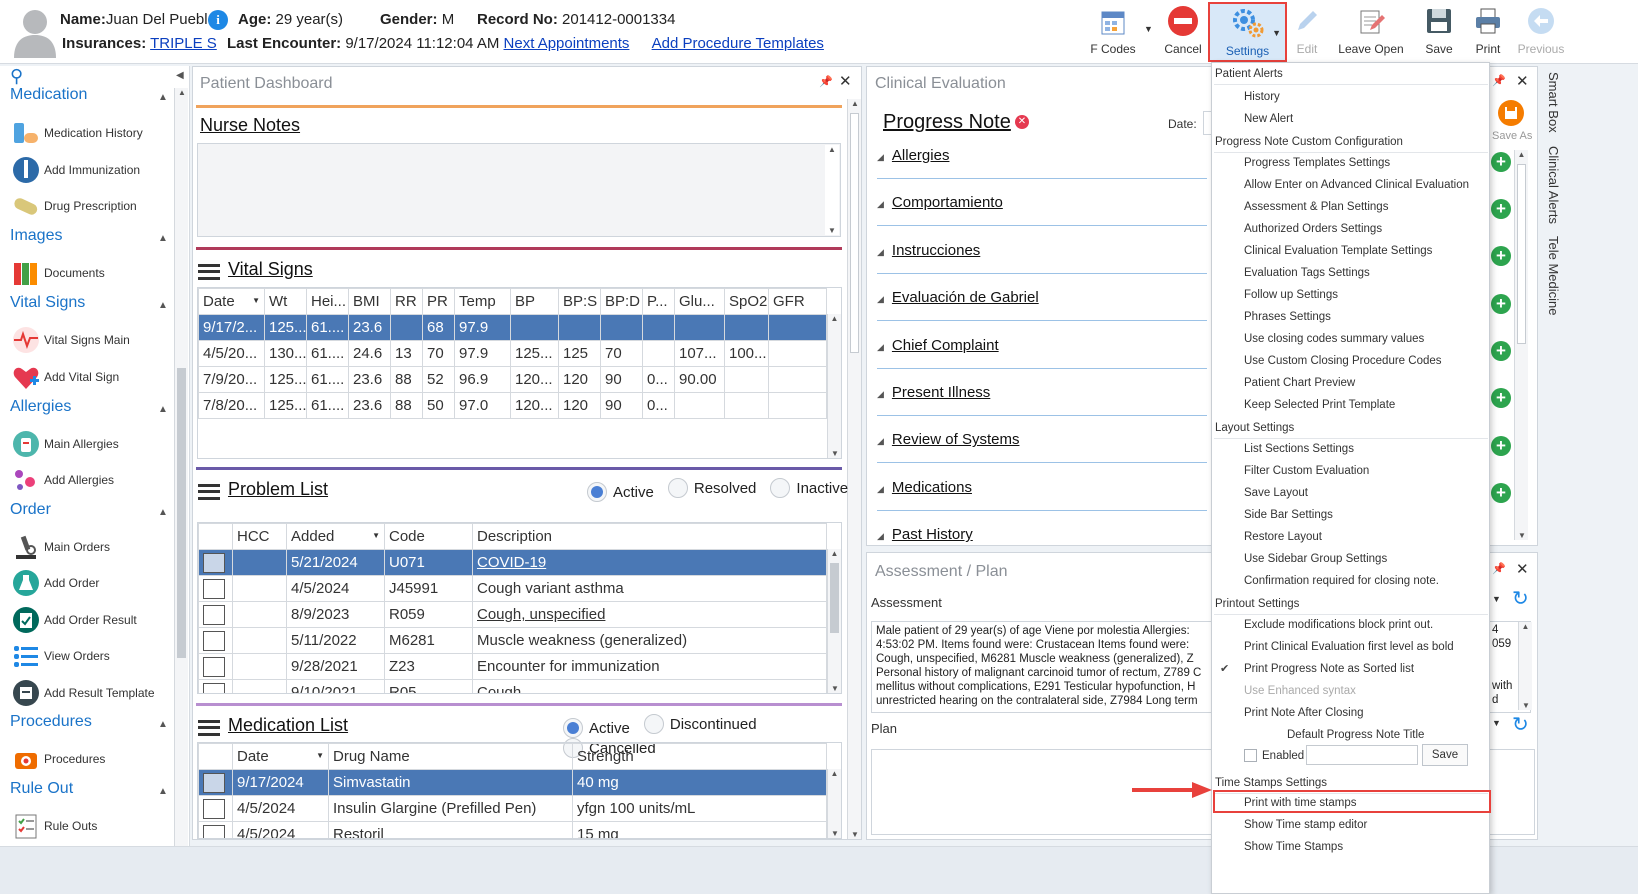 The width and height of the screenshot is (1638, 894). I want to click on remove-note-icon: ✕, so click(1022, 122).